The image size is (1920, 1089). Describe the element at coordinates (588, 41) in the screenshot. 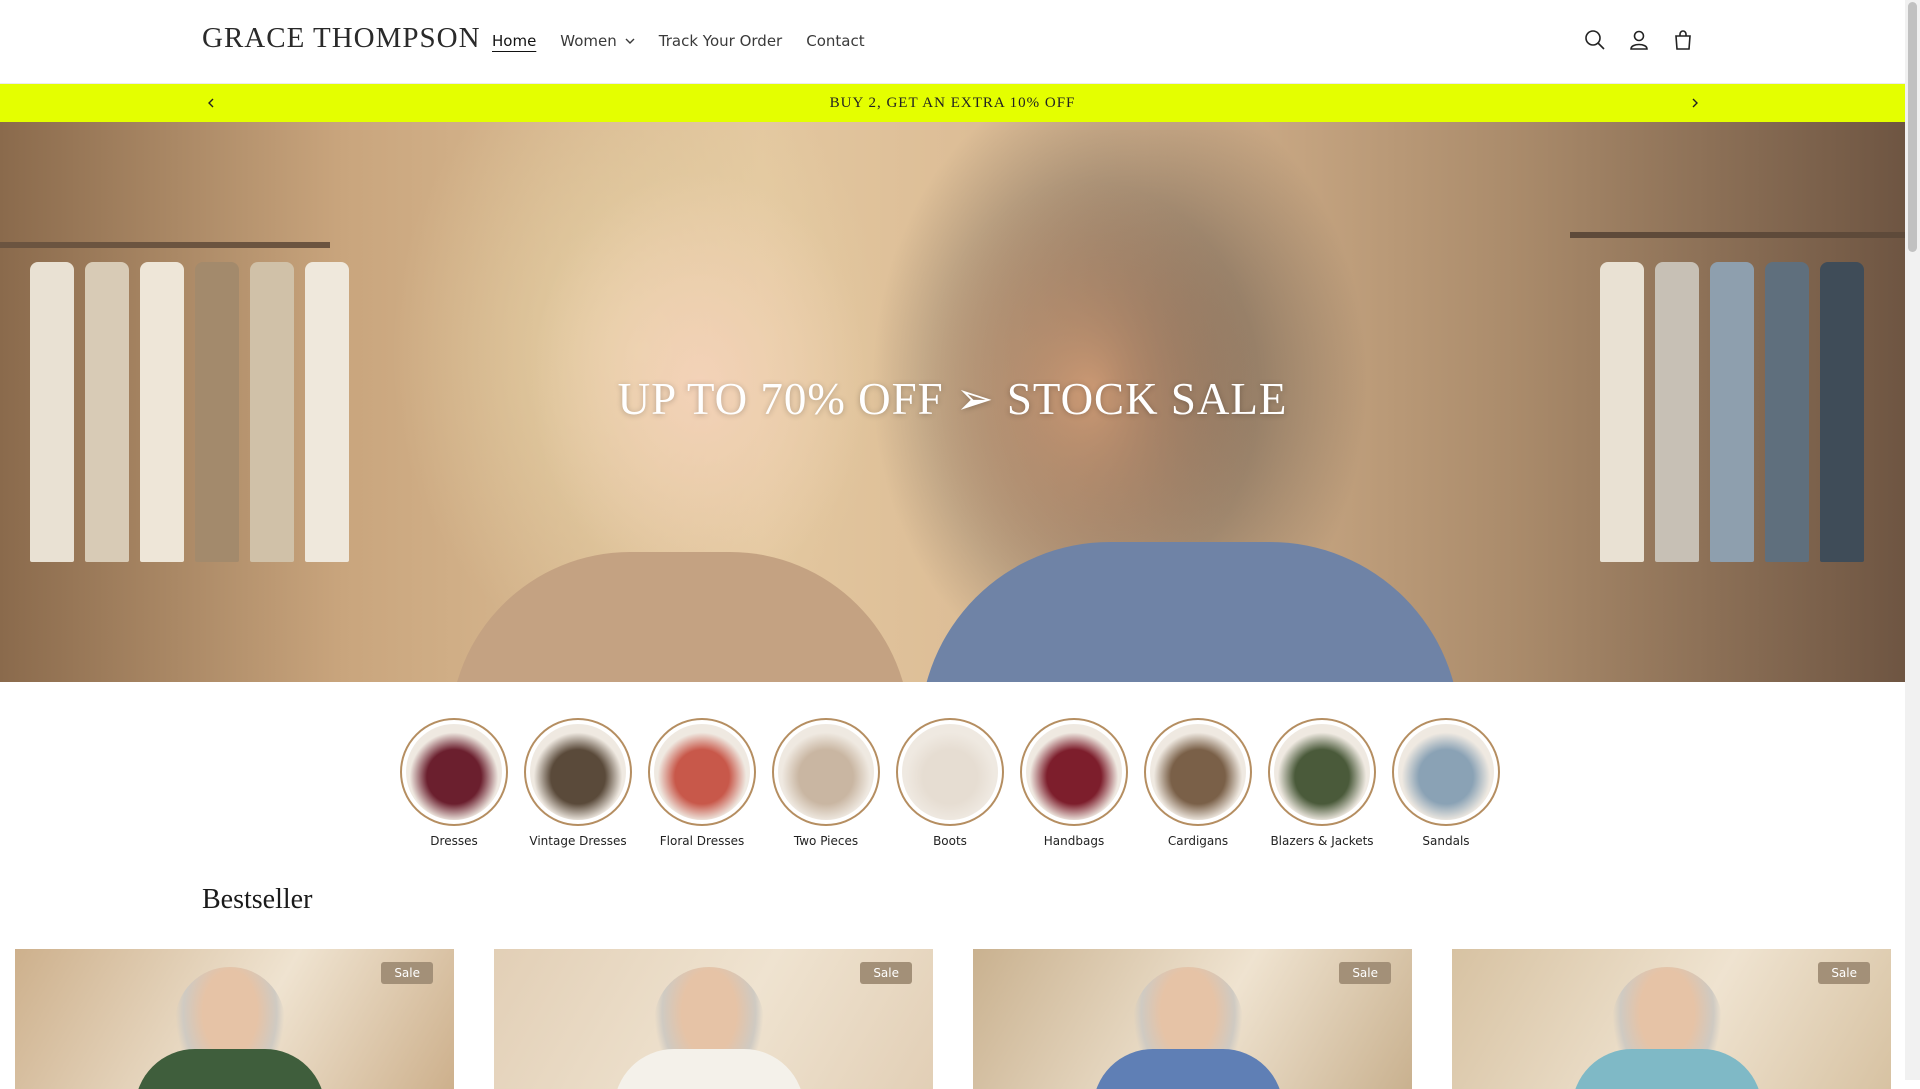

I see `nav-item-women-label: Women` at that location.